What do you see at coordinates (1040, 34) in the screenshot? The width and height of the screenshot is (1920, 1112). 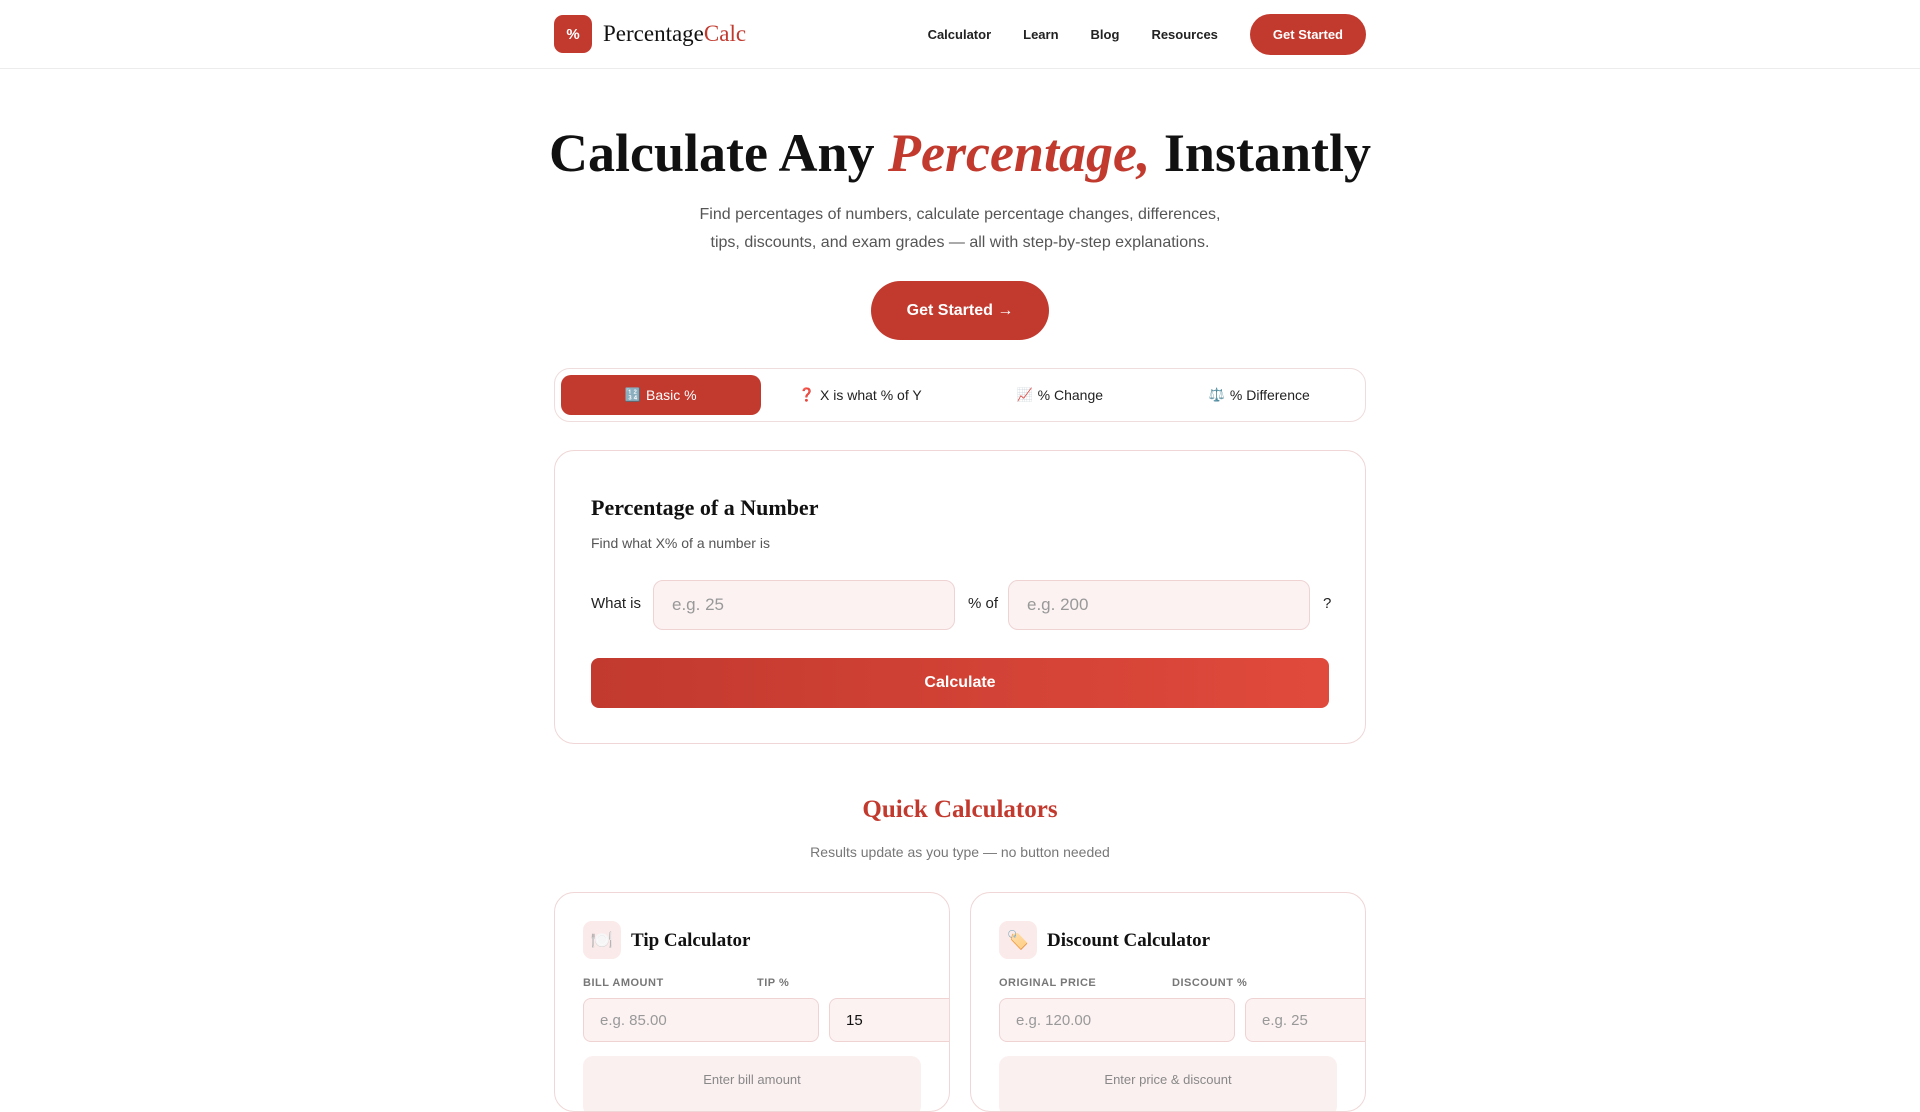 I see `nav-link-learn: Learn` at bounding box center [1040, 34].